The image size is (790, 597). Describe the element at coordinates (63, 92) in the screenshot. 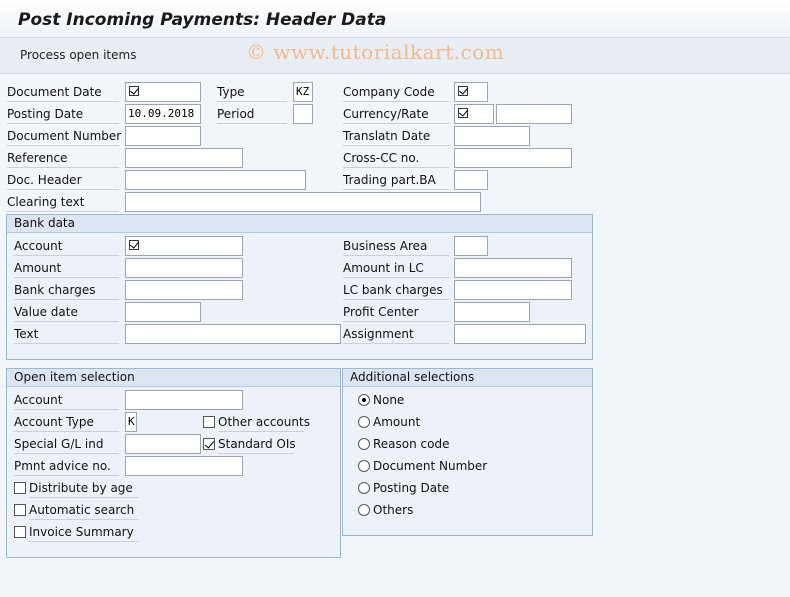

I see `document-date-label: Document Date` at that location.